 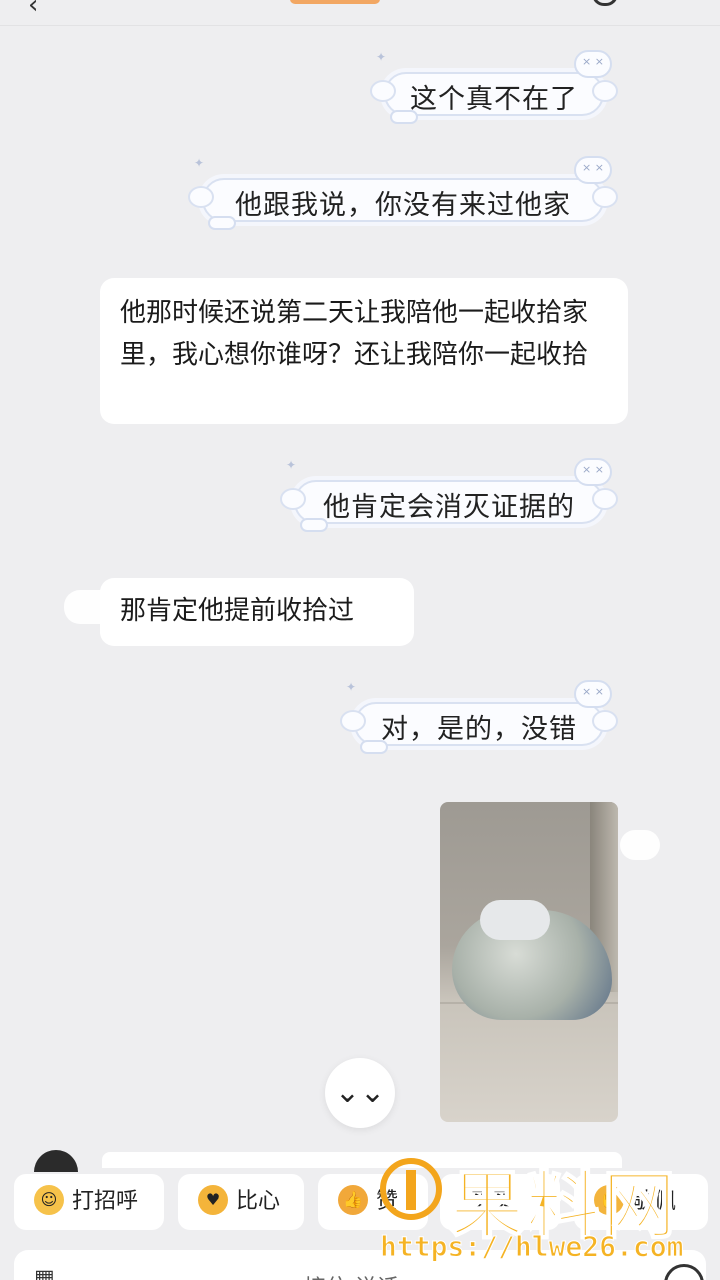 I want to click on chevron-double-down-icon: ⌄⌄, so click(x=360, y=1092).